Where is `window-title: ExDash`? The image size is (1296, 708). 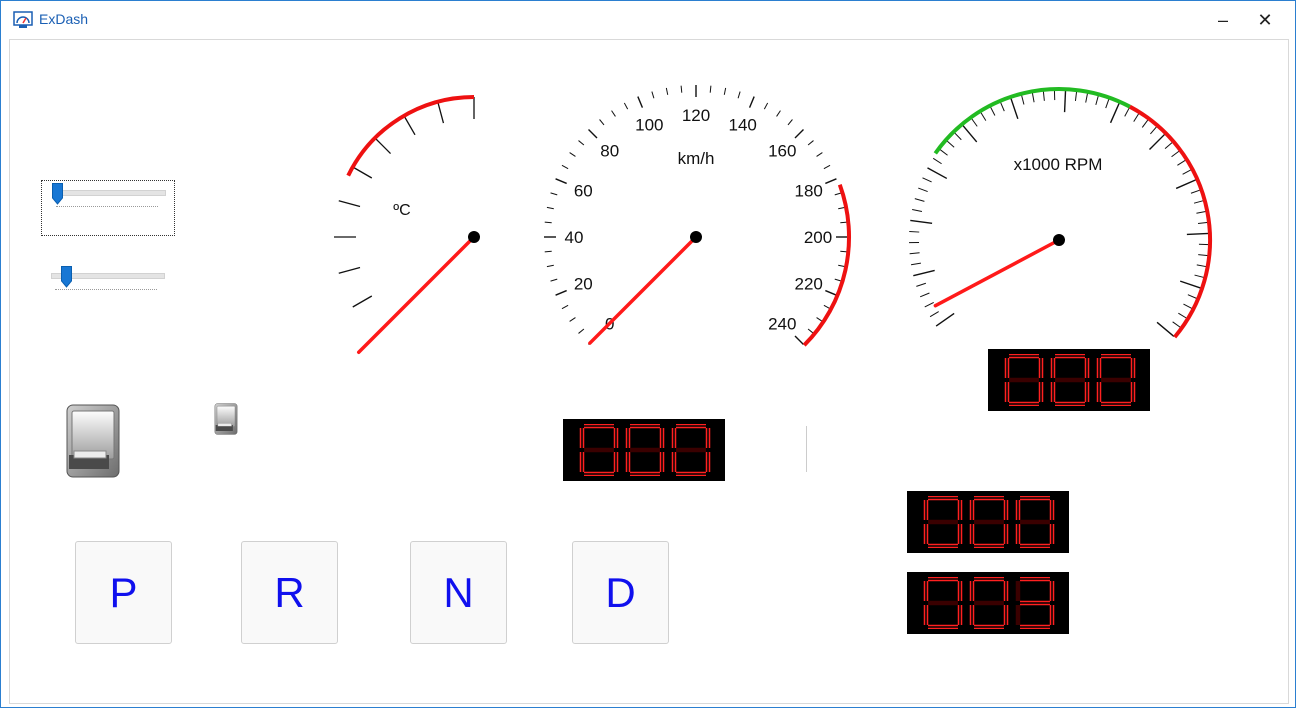 window-title: ExDash is located at coordinates (64, 19).